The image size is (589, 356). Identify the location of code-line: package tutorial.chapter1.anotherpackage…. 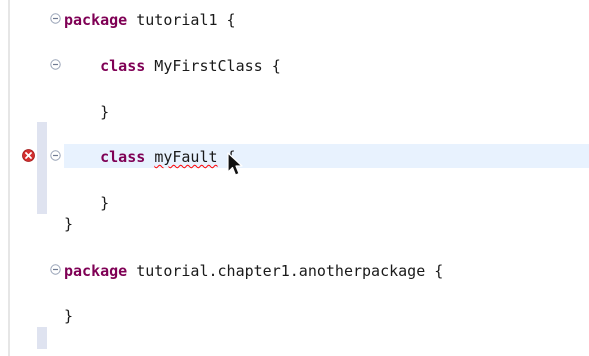
(253, 271).